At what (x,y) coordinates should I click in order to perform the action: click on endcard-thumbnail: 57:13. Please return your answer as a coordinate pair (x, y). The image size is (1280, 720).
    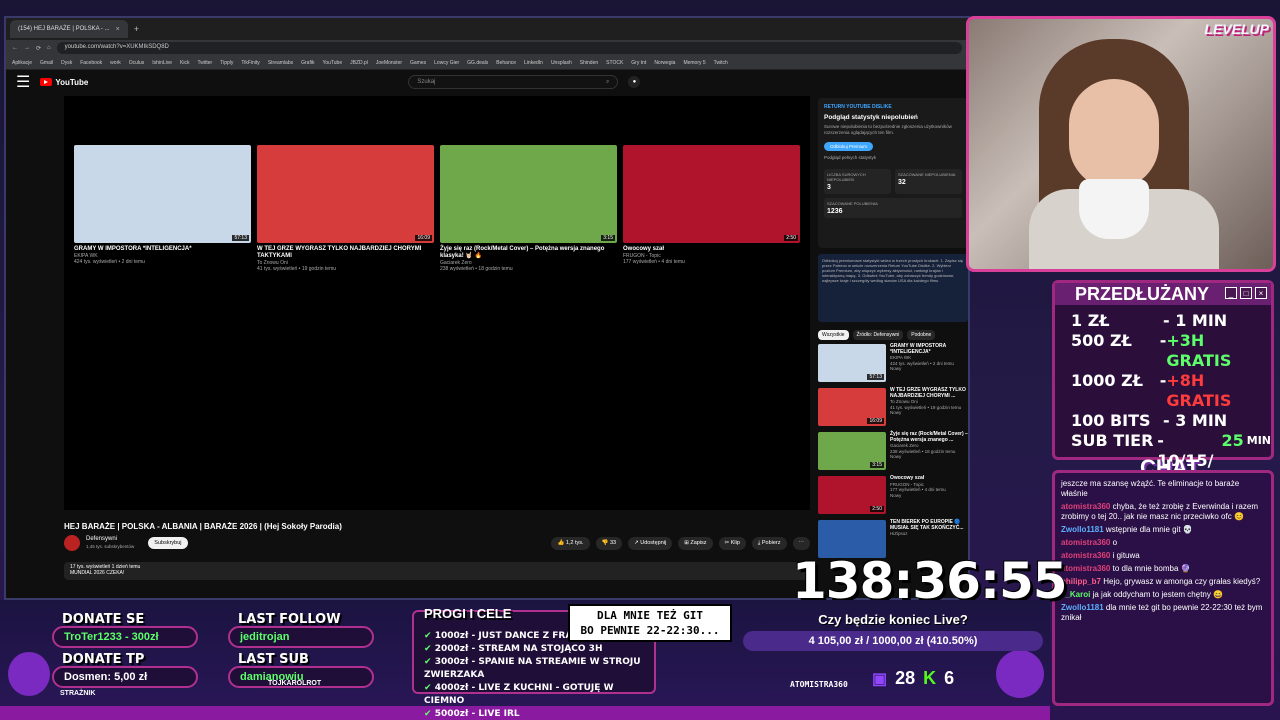
    Looking at the image, I should click on (162, 194).